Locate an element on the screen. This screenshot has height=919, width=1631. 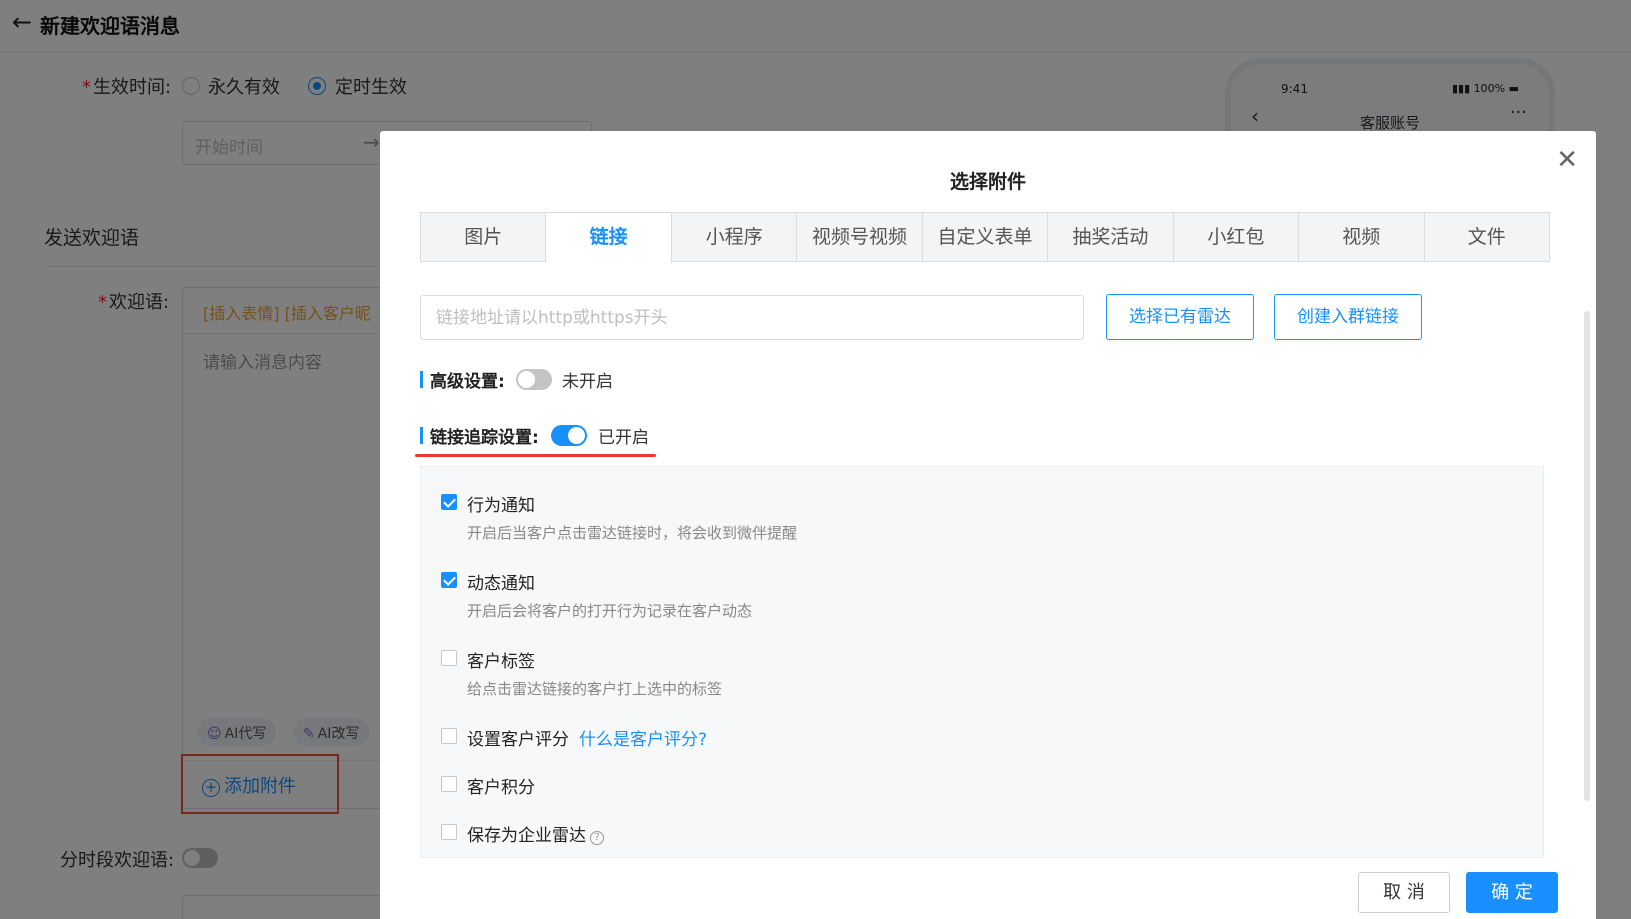
tab-link: 链接 is located at coordinates (609, 238).